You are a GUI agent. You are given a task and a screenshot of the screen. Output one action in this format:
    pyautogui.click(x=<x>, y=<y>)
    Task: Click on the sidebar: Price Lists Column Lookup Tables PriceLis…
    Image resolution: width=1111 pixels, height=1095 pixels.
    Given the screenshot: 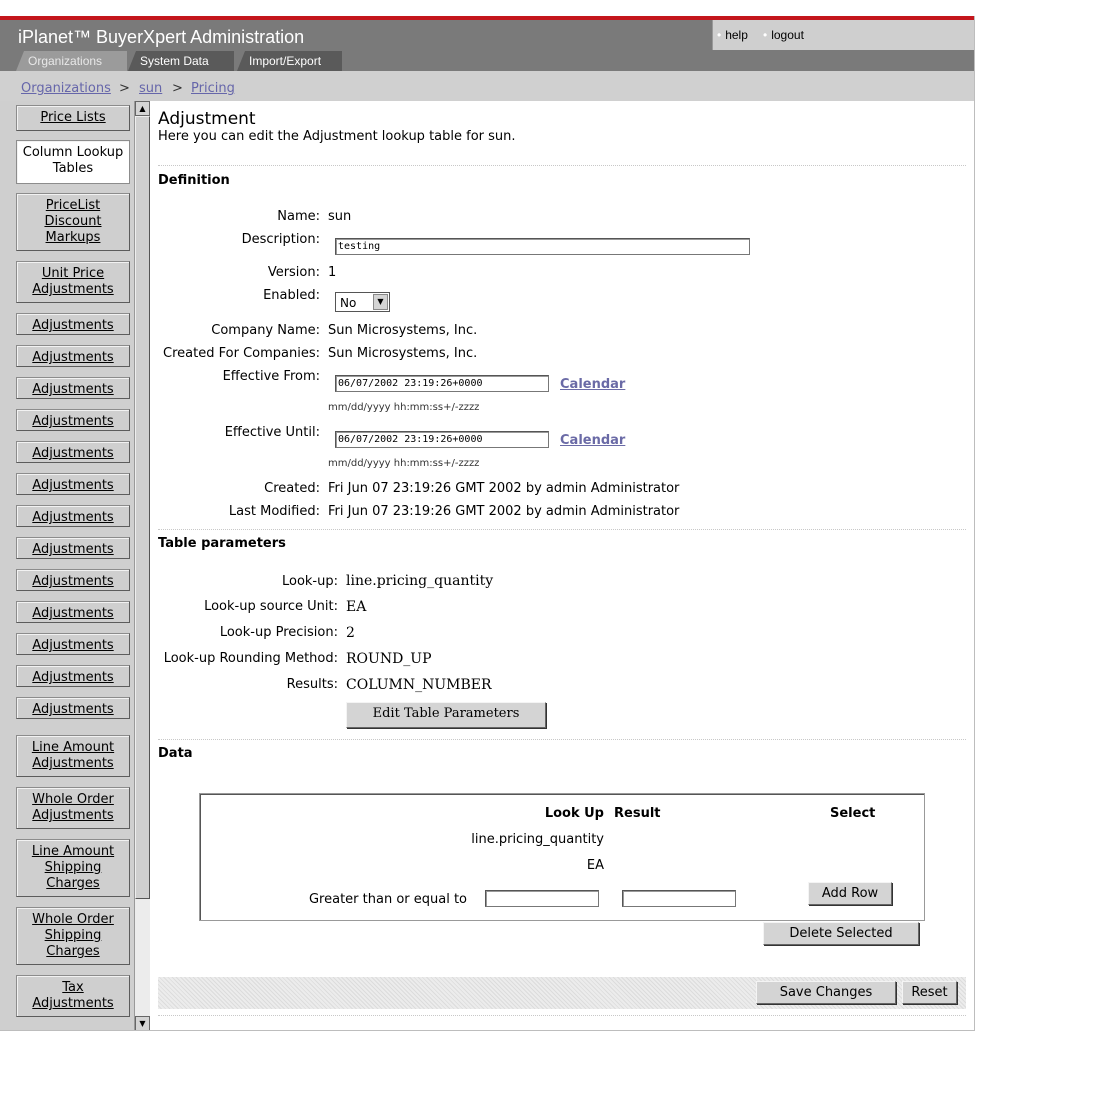 What is the action you would take?
    pyautogui.click(x=75, y=565)
    